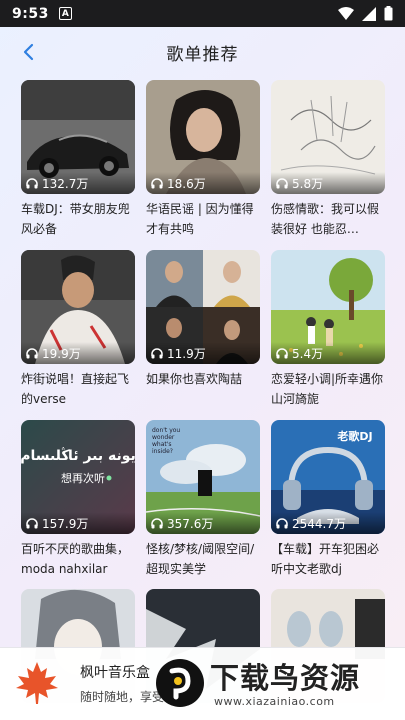  Describe the element at coordinates (78, 455) in the screenshot. I see `artwork-uyghur-text: يونە بىر ئاڭلىسام` at that location.